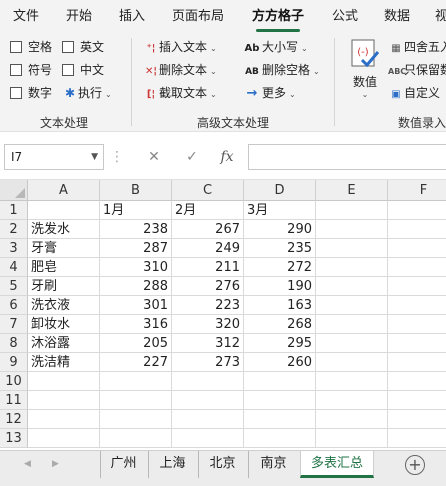 This screenshot has width=446, height=486. What do you see at coordinates (64, 286) in the screenshot?
I see `cell-a5: 牙刷` at bounding box center [64, 286].